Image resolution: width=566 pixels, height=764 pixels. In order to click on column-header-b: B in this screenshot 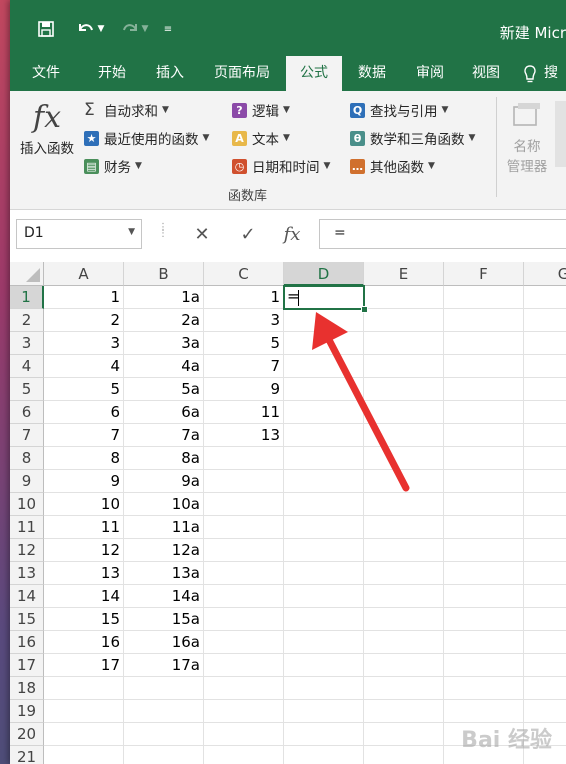, I will do `click(164, 274)`.